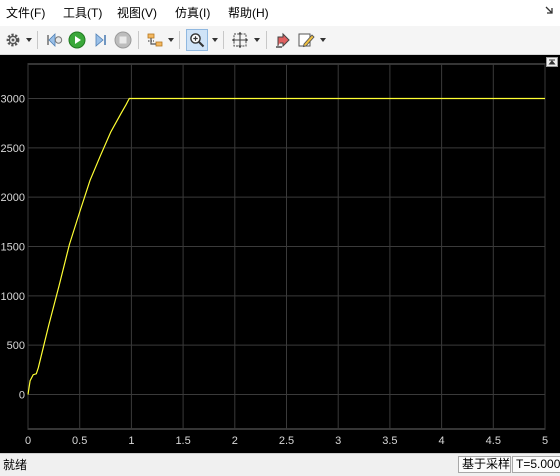 The image size is (560, 476). What do you see at coordinates (137, 13) in the screenshot?
I see `menu-view: 视图(V)` at bounding box center [137, 13].